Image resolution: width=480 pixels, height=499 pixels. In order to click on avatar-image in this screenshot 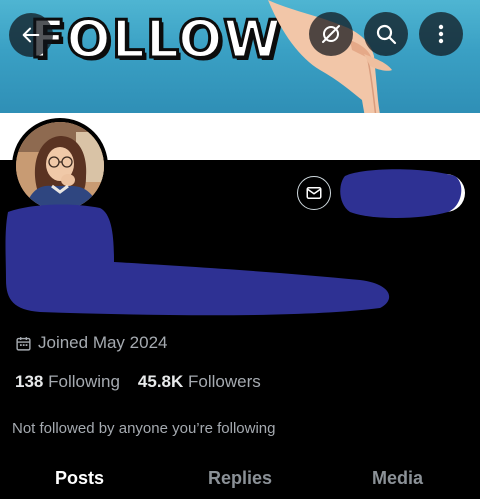, I will do `click(60, 166)`.